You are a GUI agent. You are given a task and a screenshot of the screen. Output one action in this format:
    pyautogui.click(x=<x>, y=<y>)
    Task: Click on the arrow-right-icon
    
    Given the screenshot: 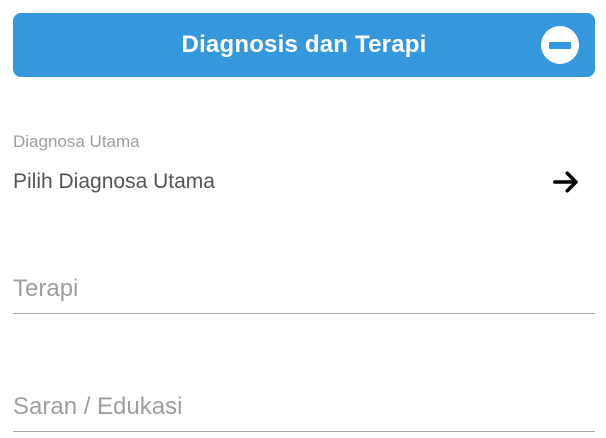 What is the action you would take?
    pyautogui.click(x=565, y=182)
    